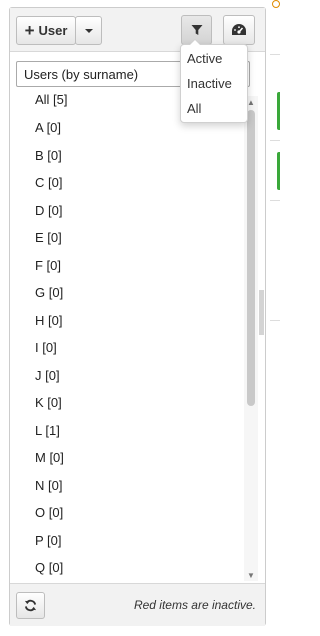 The image size is (320, 636). Describe the element at coordinates (48, 182) in the screenshot. I see `list-item: C [0]` at that location.